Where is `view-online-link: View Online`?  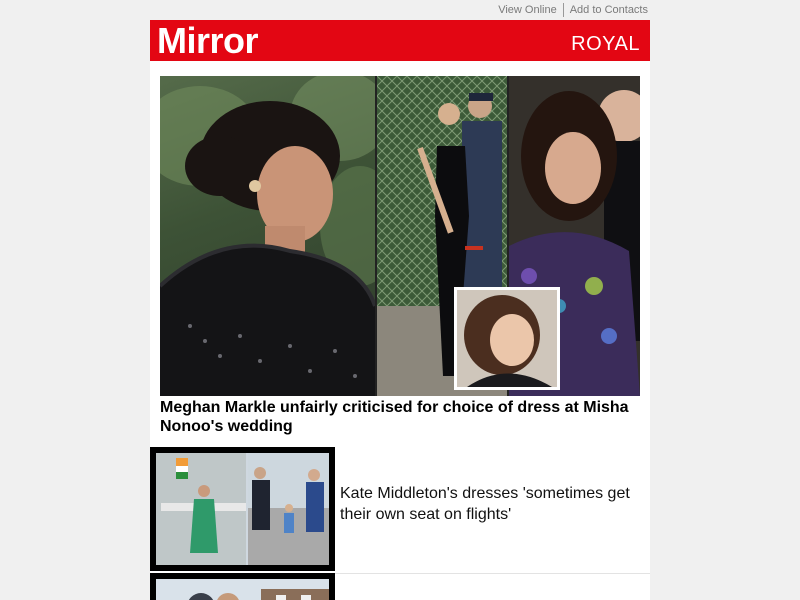
view-online-link: View Online is located at coordinates (527, 10).